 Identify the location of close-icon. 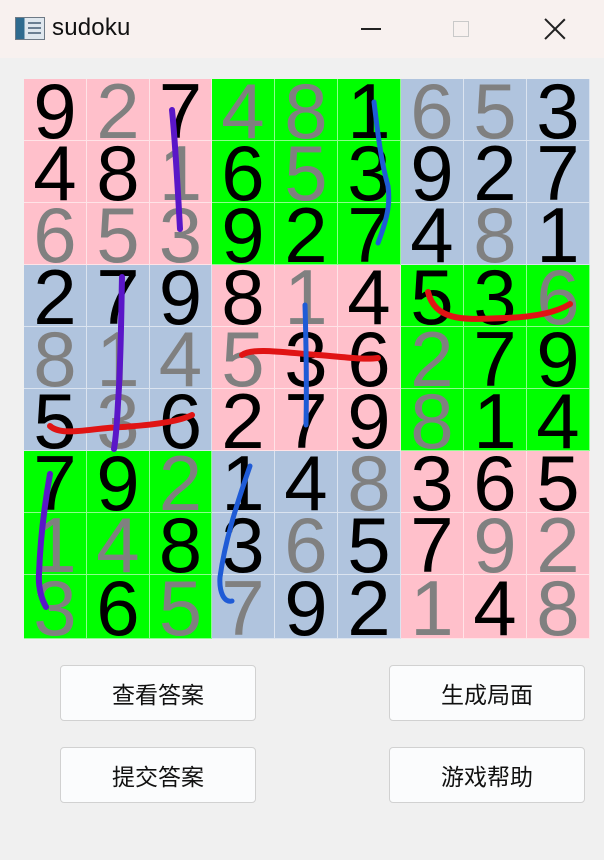
(555, 29).